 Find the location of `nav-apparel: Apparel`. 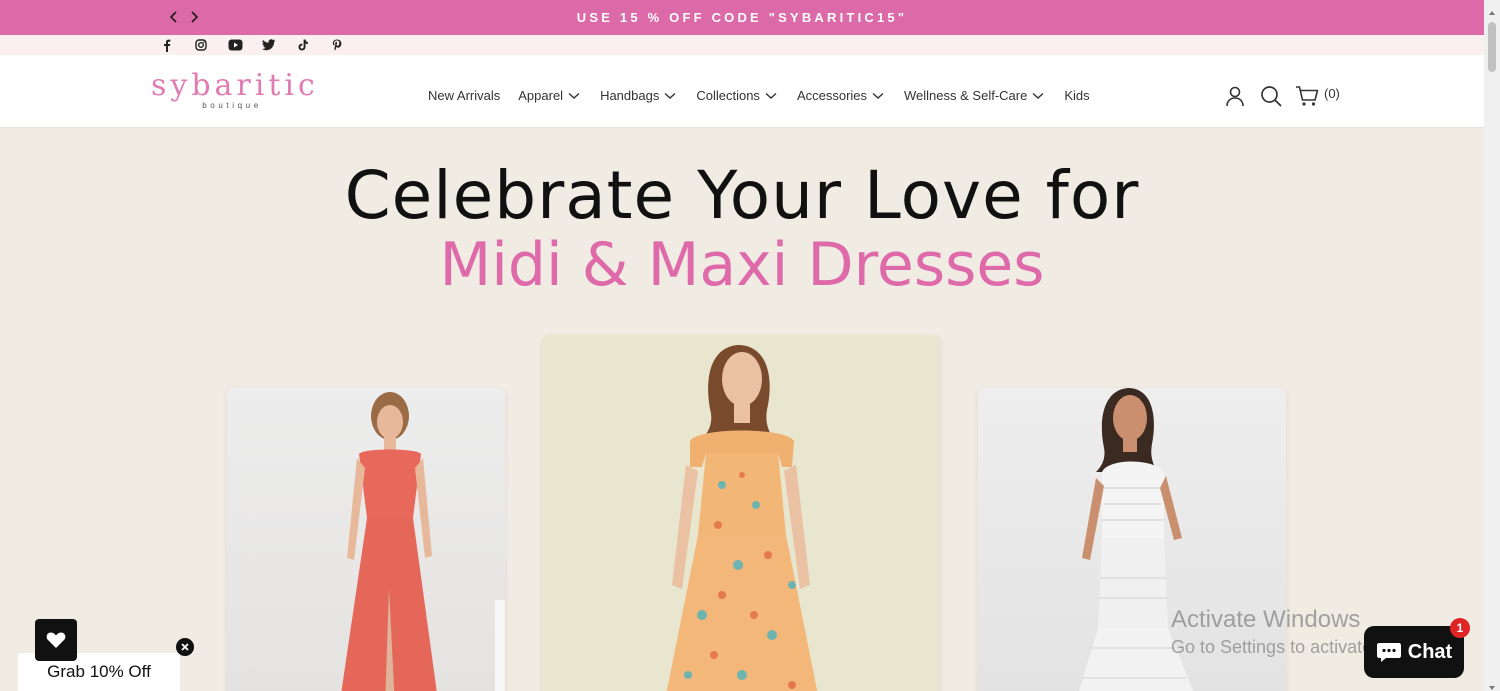

nav-apparel: Apparel is located at coordinates (550, 95).